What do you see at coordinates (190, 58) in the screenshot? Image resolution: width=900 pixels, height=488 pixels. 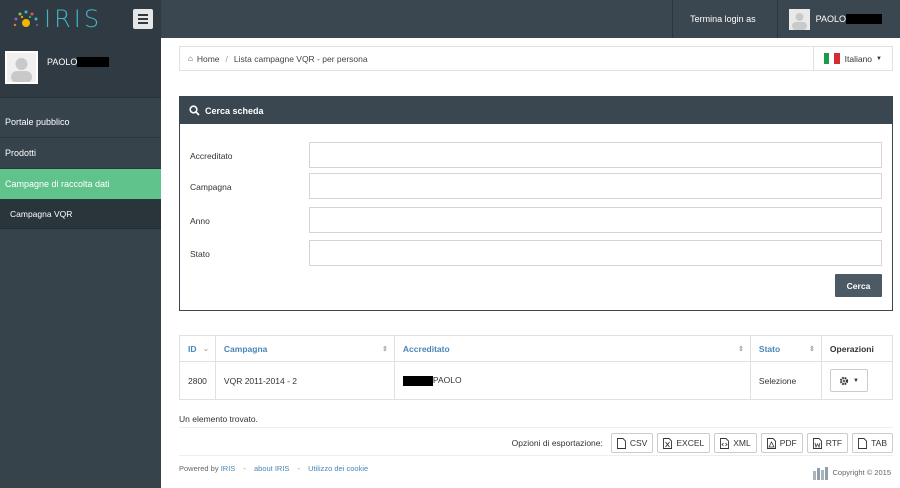 I see `home-icon: ⌂` at bounding box center [190, 58].